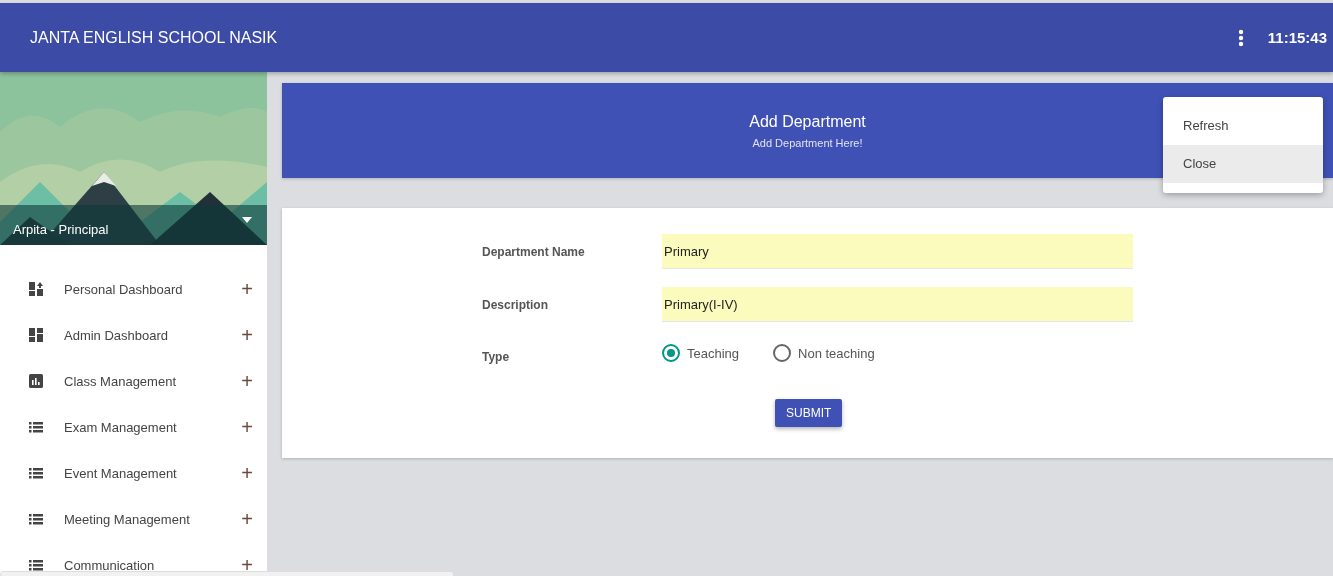 Image resolution: width=1333 pixels, height=576 pixels. I want to click on clock: 11:15:43, so click(1297, 37).